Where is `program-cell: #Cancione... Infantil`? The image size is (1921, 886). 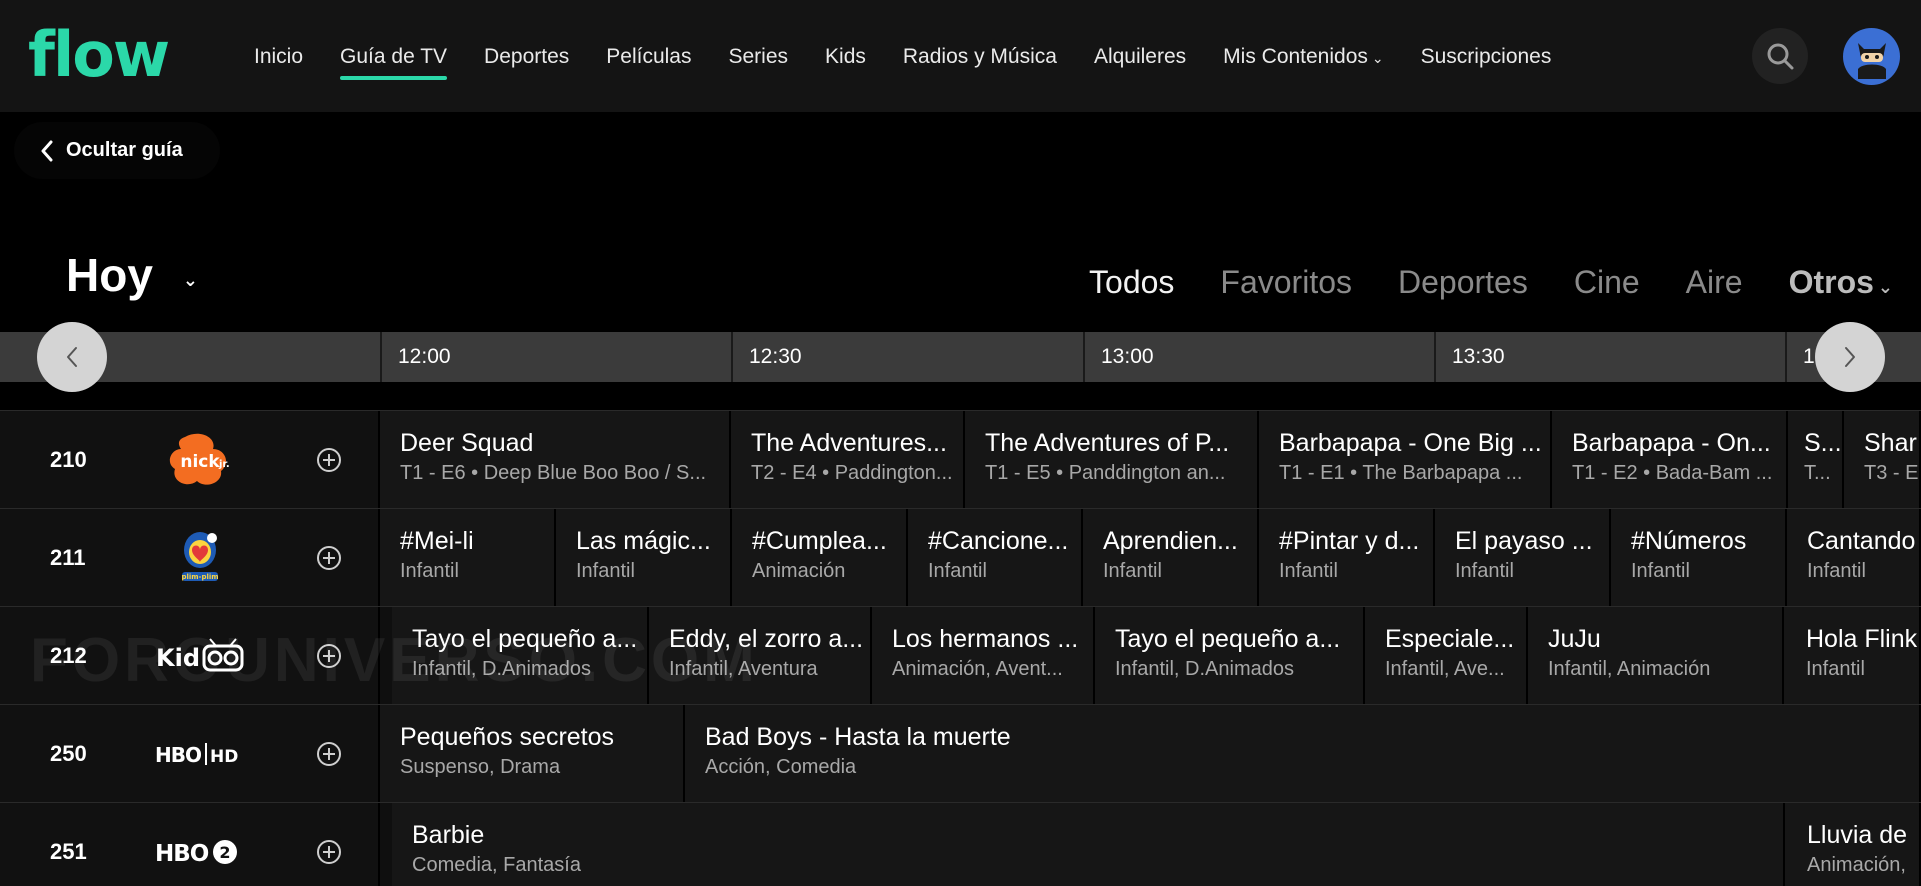
program-cell: #Cancione... Infantil is located at coordinates (995, 558).